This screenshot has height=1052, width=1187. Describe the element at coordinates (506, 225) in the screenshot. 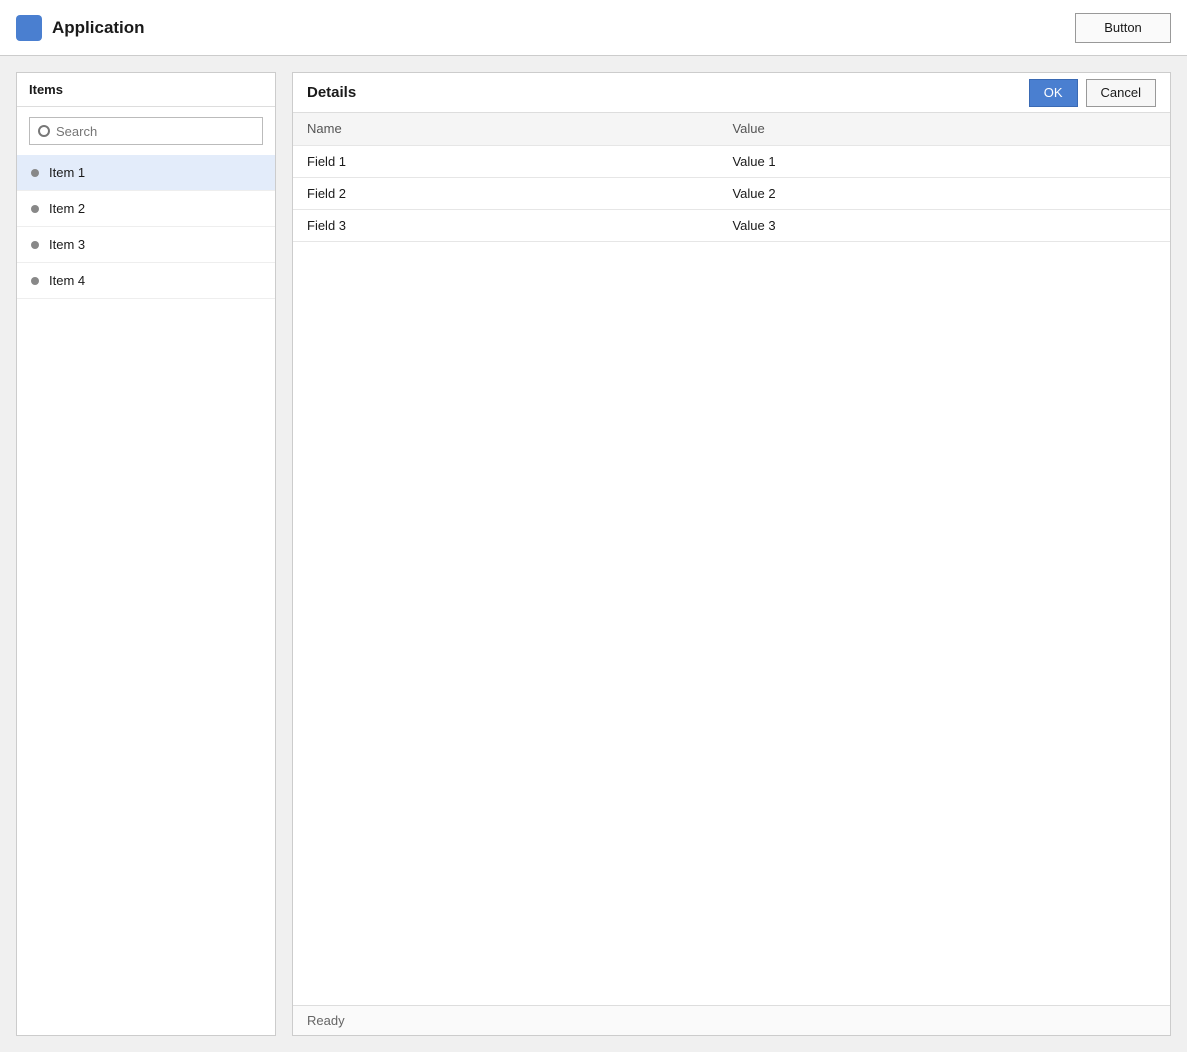

I see `table-cell: Field 3` at that location.